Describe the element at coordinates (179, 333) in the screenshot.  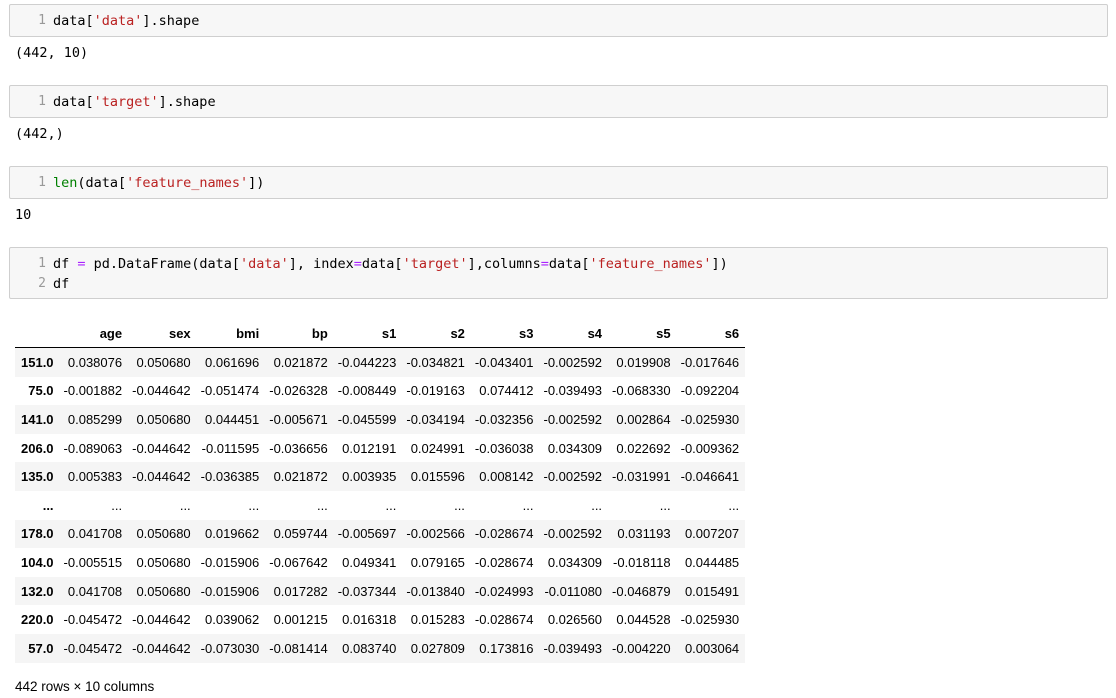
I see `column-header: sex` at that location.